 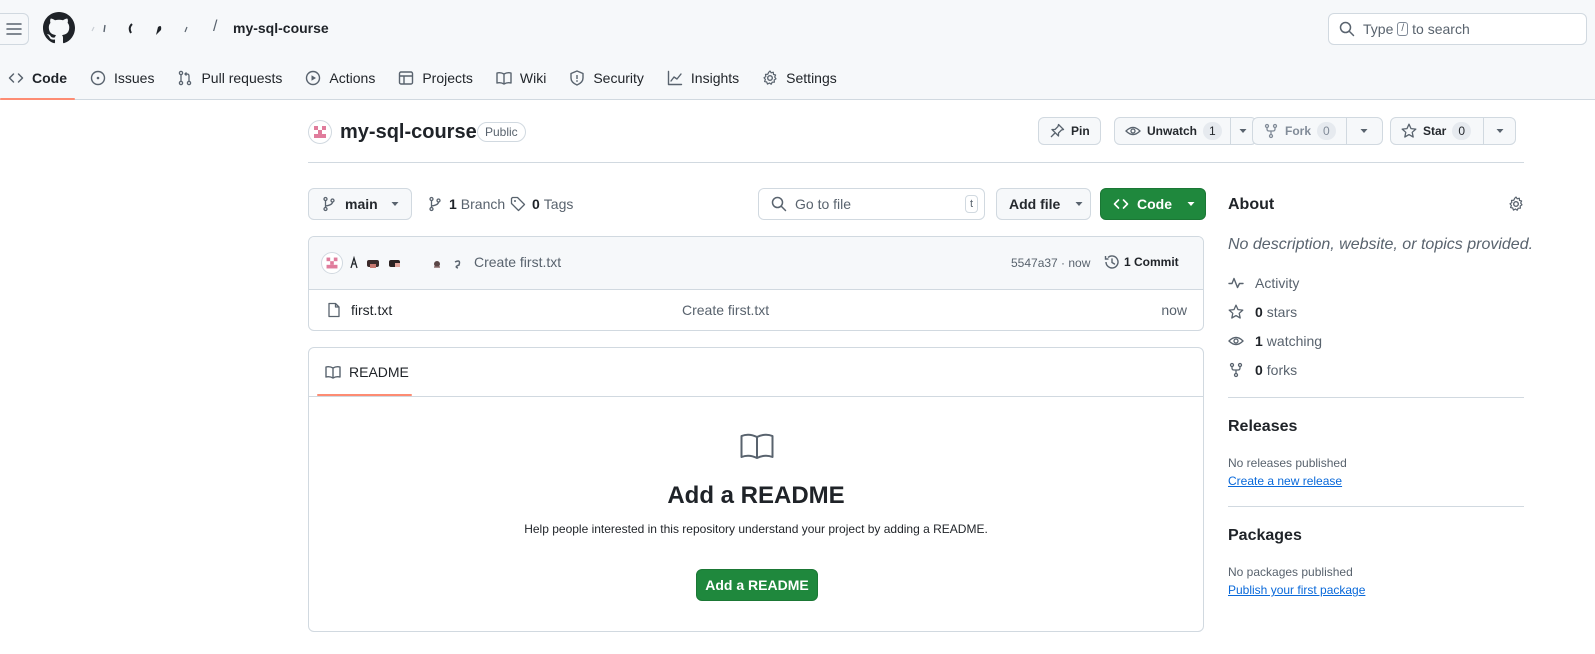 What do you see at coordinates (1265, 536) in the screenshot?
I see `packages-heading: Packages` at bounding box center [1265, 536].